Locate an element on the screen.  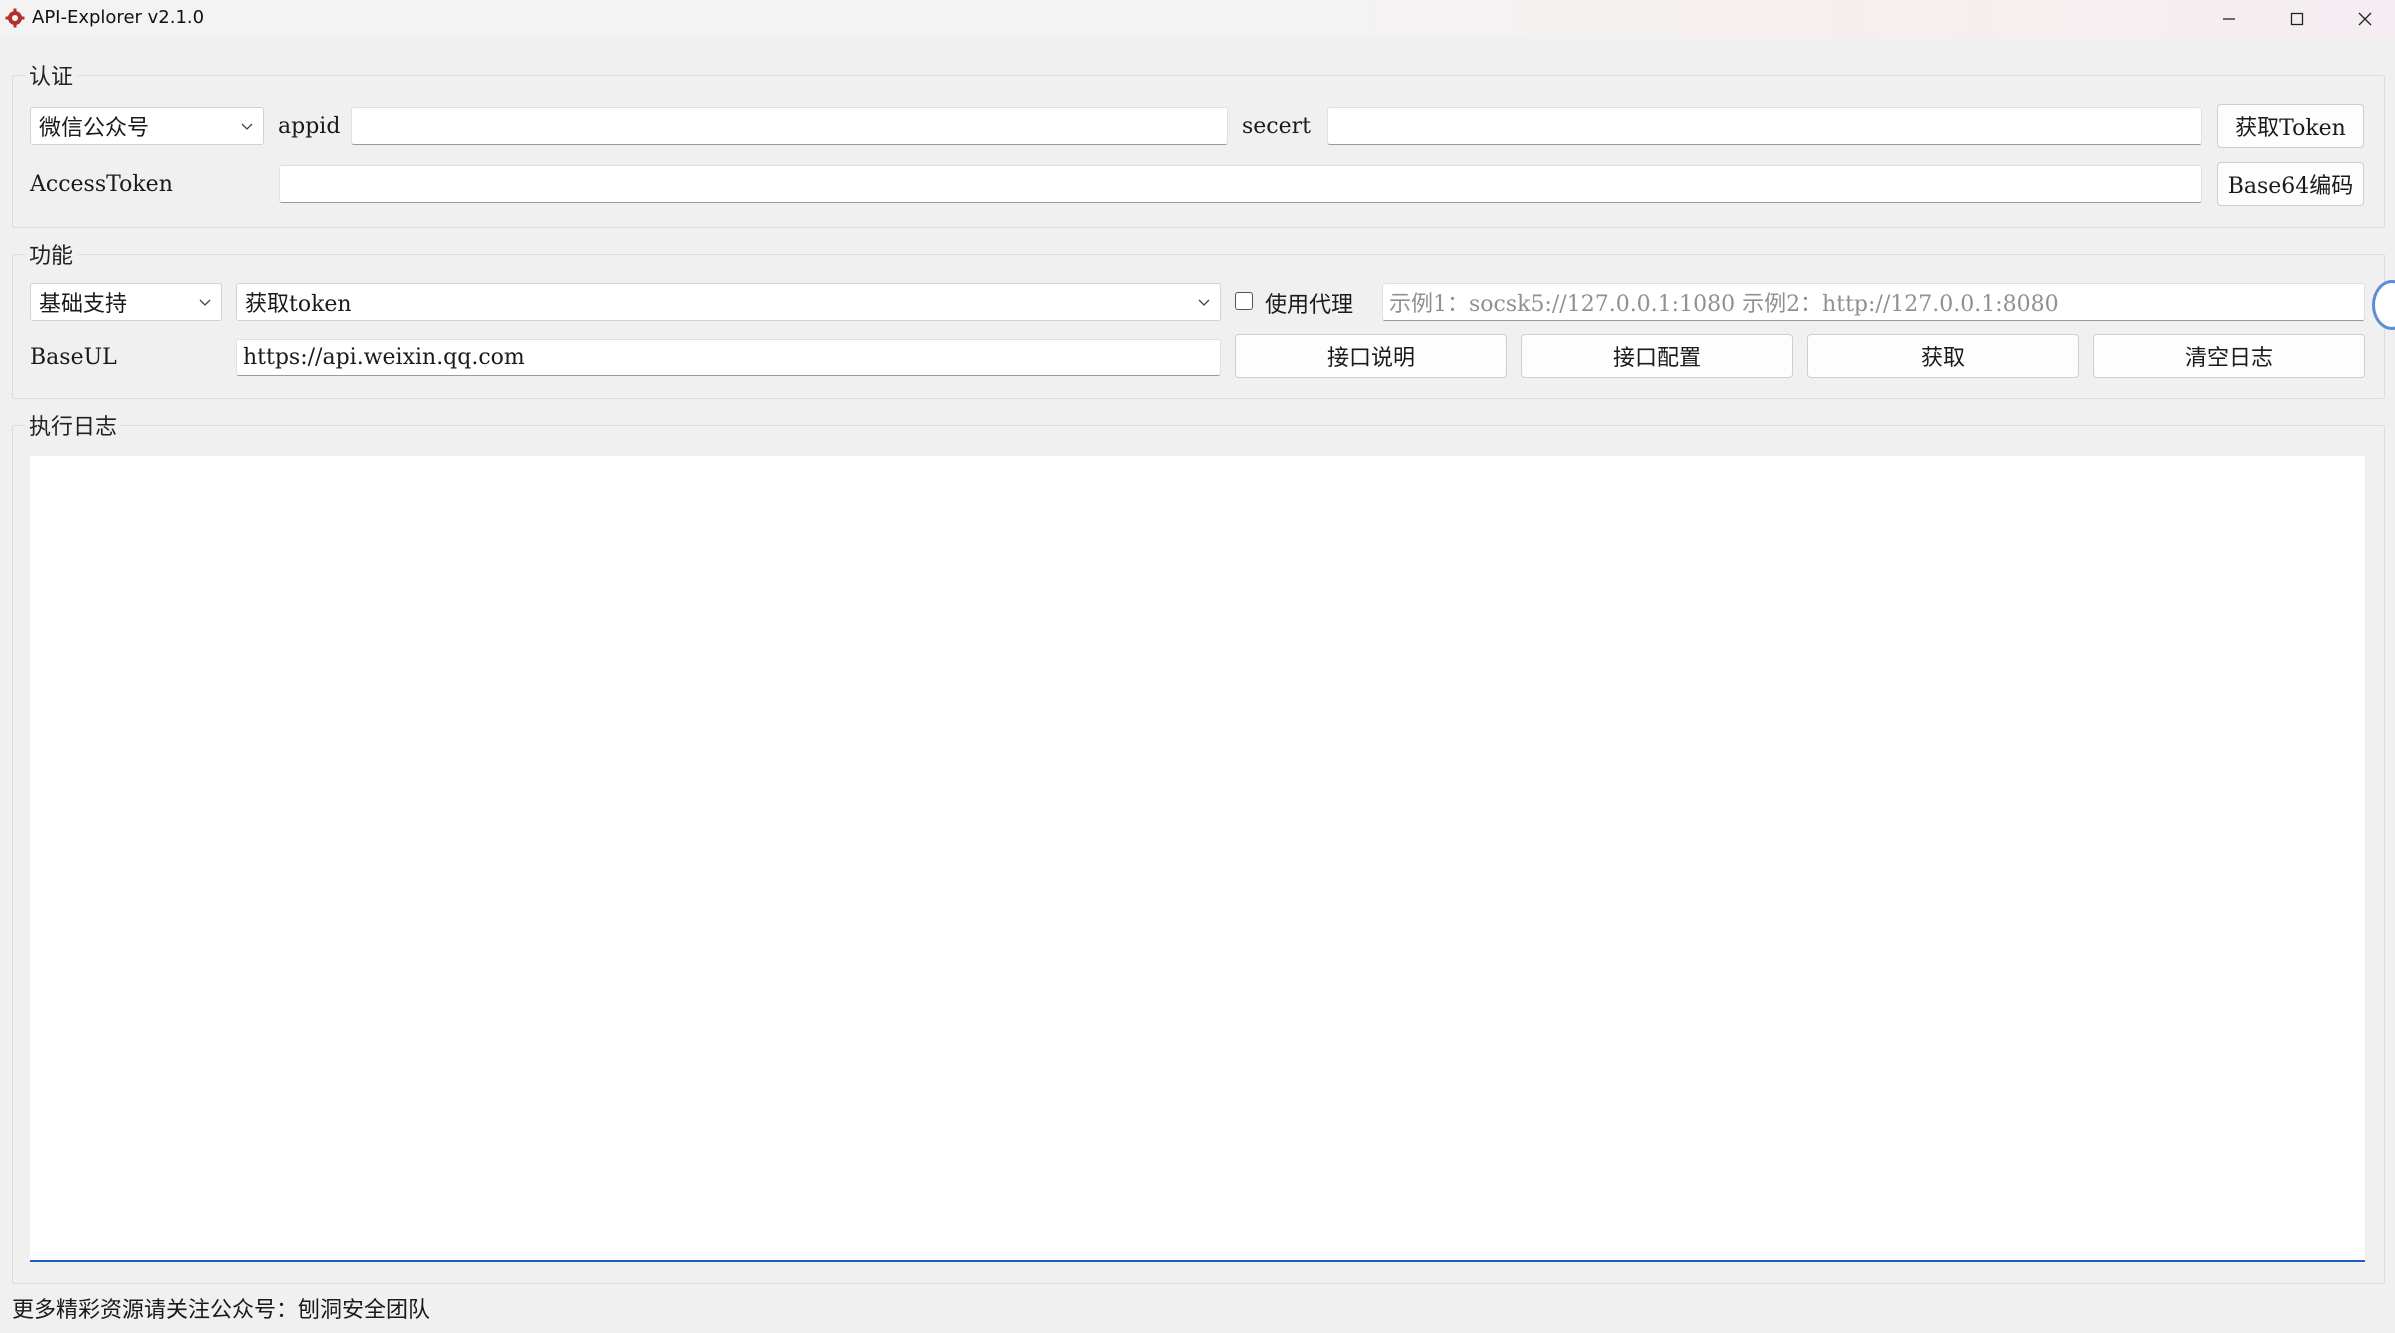
function-group-legend: 功能 is located at coordinates (51, 256).